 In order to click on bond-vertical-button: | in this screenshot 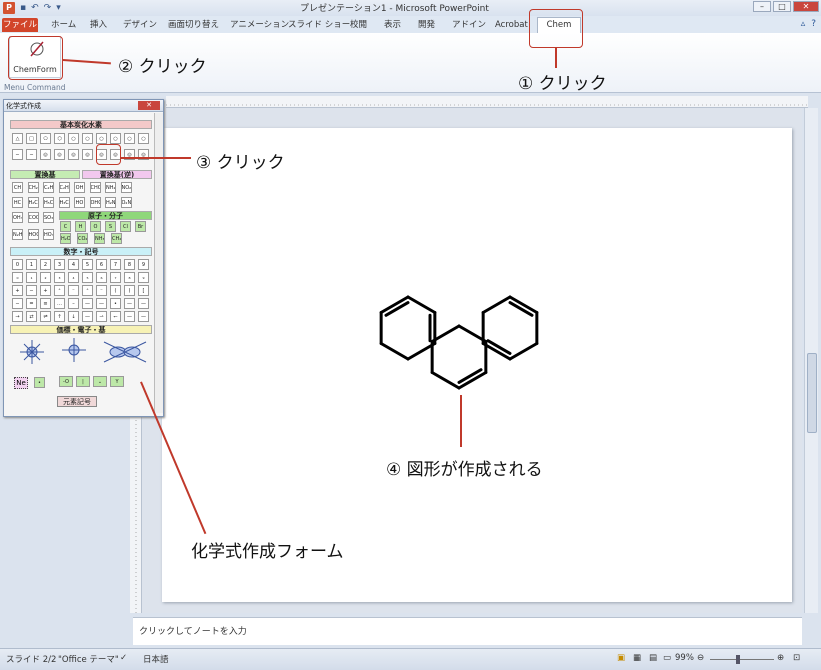, I will do `click(83, 381)`.